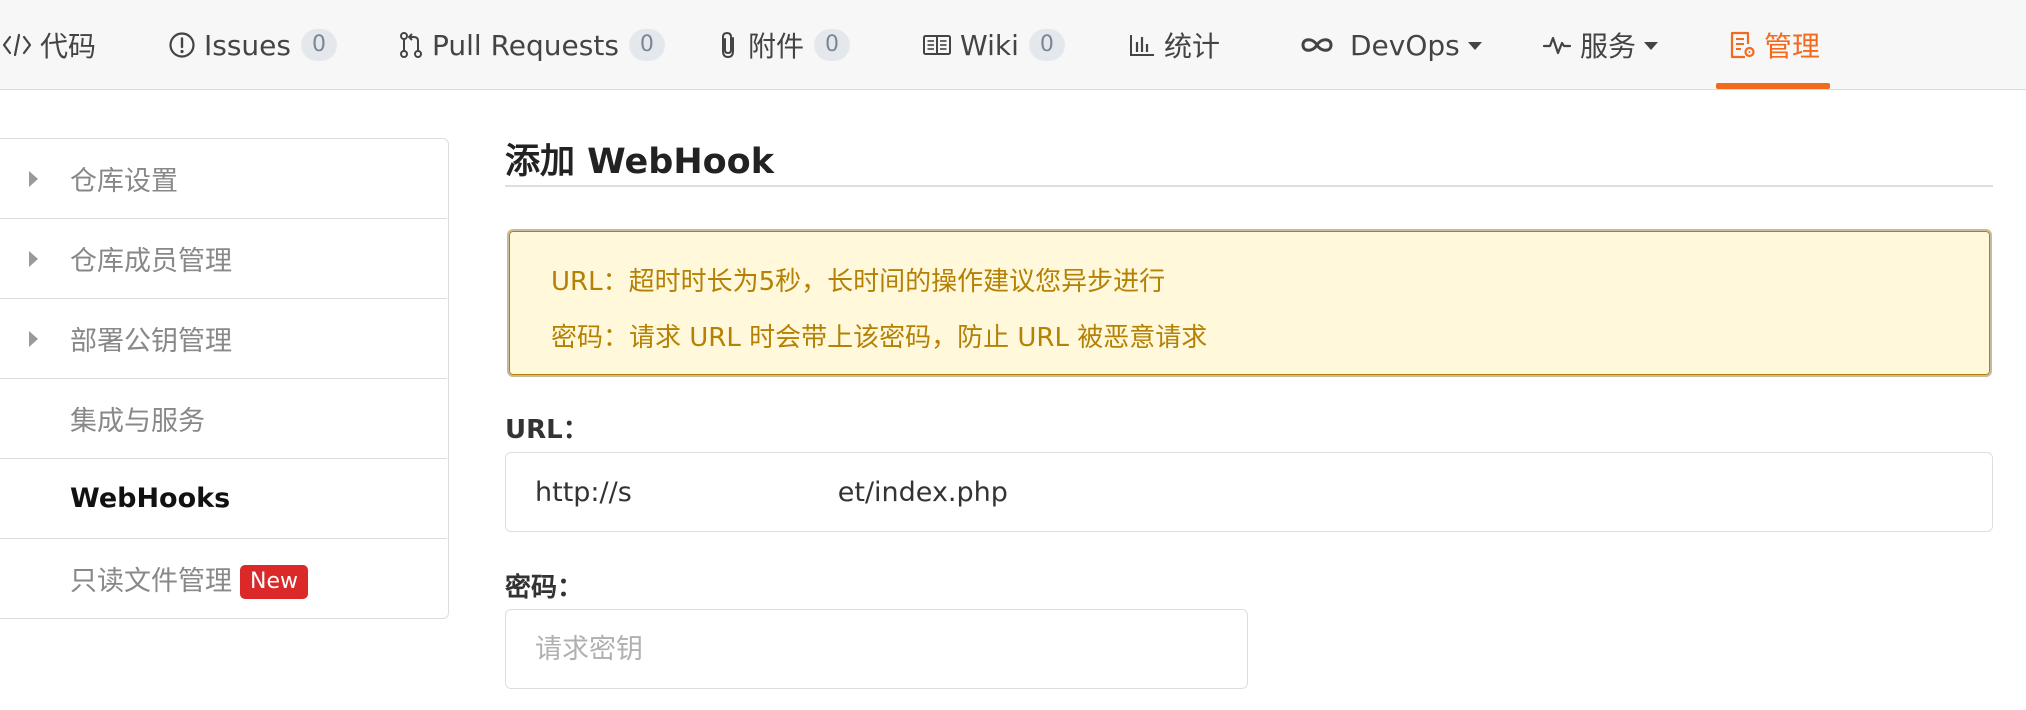 This screenshot has width=2026, height=710. I want to click on pull-request-icon, so click(411, 45).